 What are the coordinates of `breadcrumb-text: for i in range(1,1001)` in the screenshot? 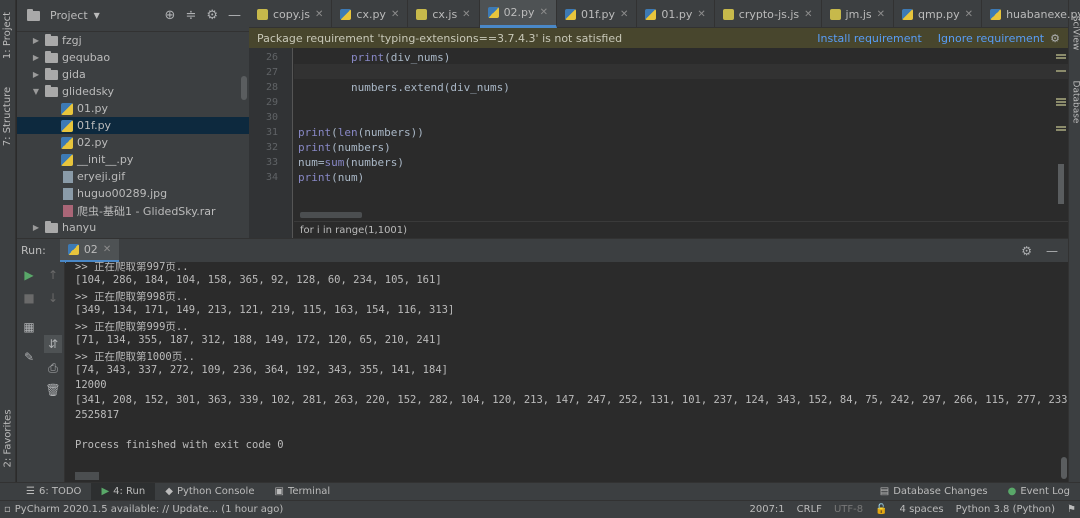 It's located at (353, 230).